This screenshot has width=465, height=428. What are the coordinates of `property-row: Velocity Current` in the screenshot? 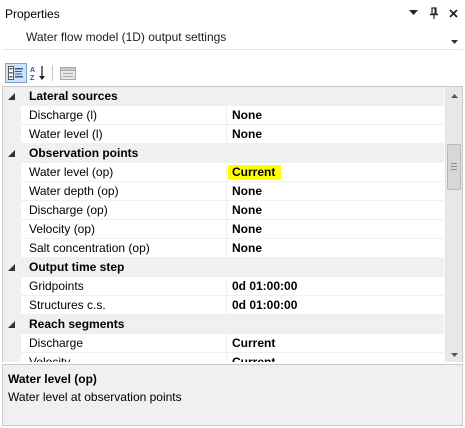 It's located at (223, 357).